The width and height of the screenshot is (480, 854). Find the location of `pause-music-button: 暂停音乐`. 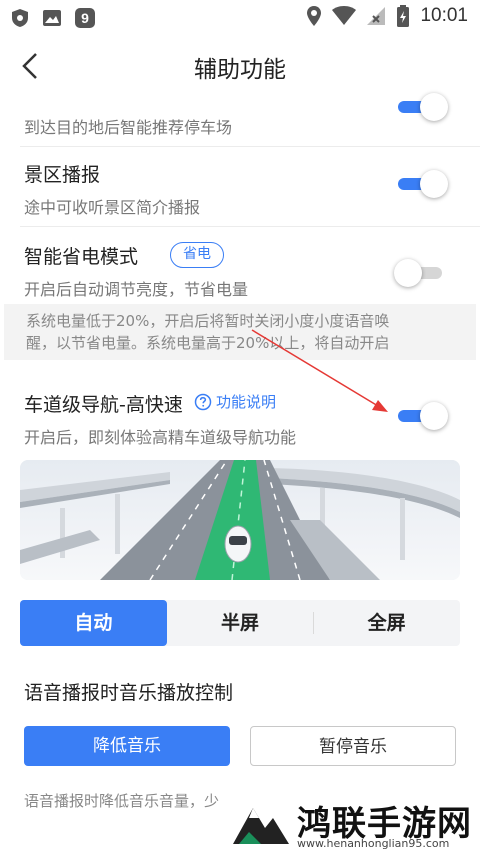

pause-music-button: 暂停音乐 is located at coordinates (353, 746).